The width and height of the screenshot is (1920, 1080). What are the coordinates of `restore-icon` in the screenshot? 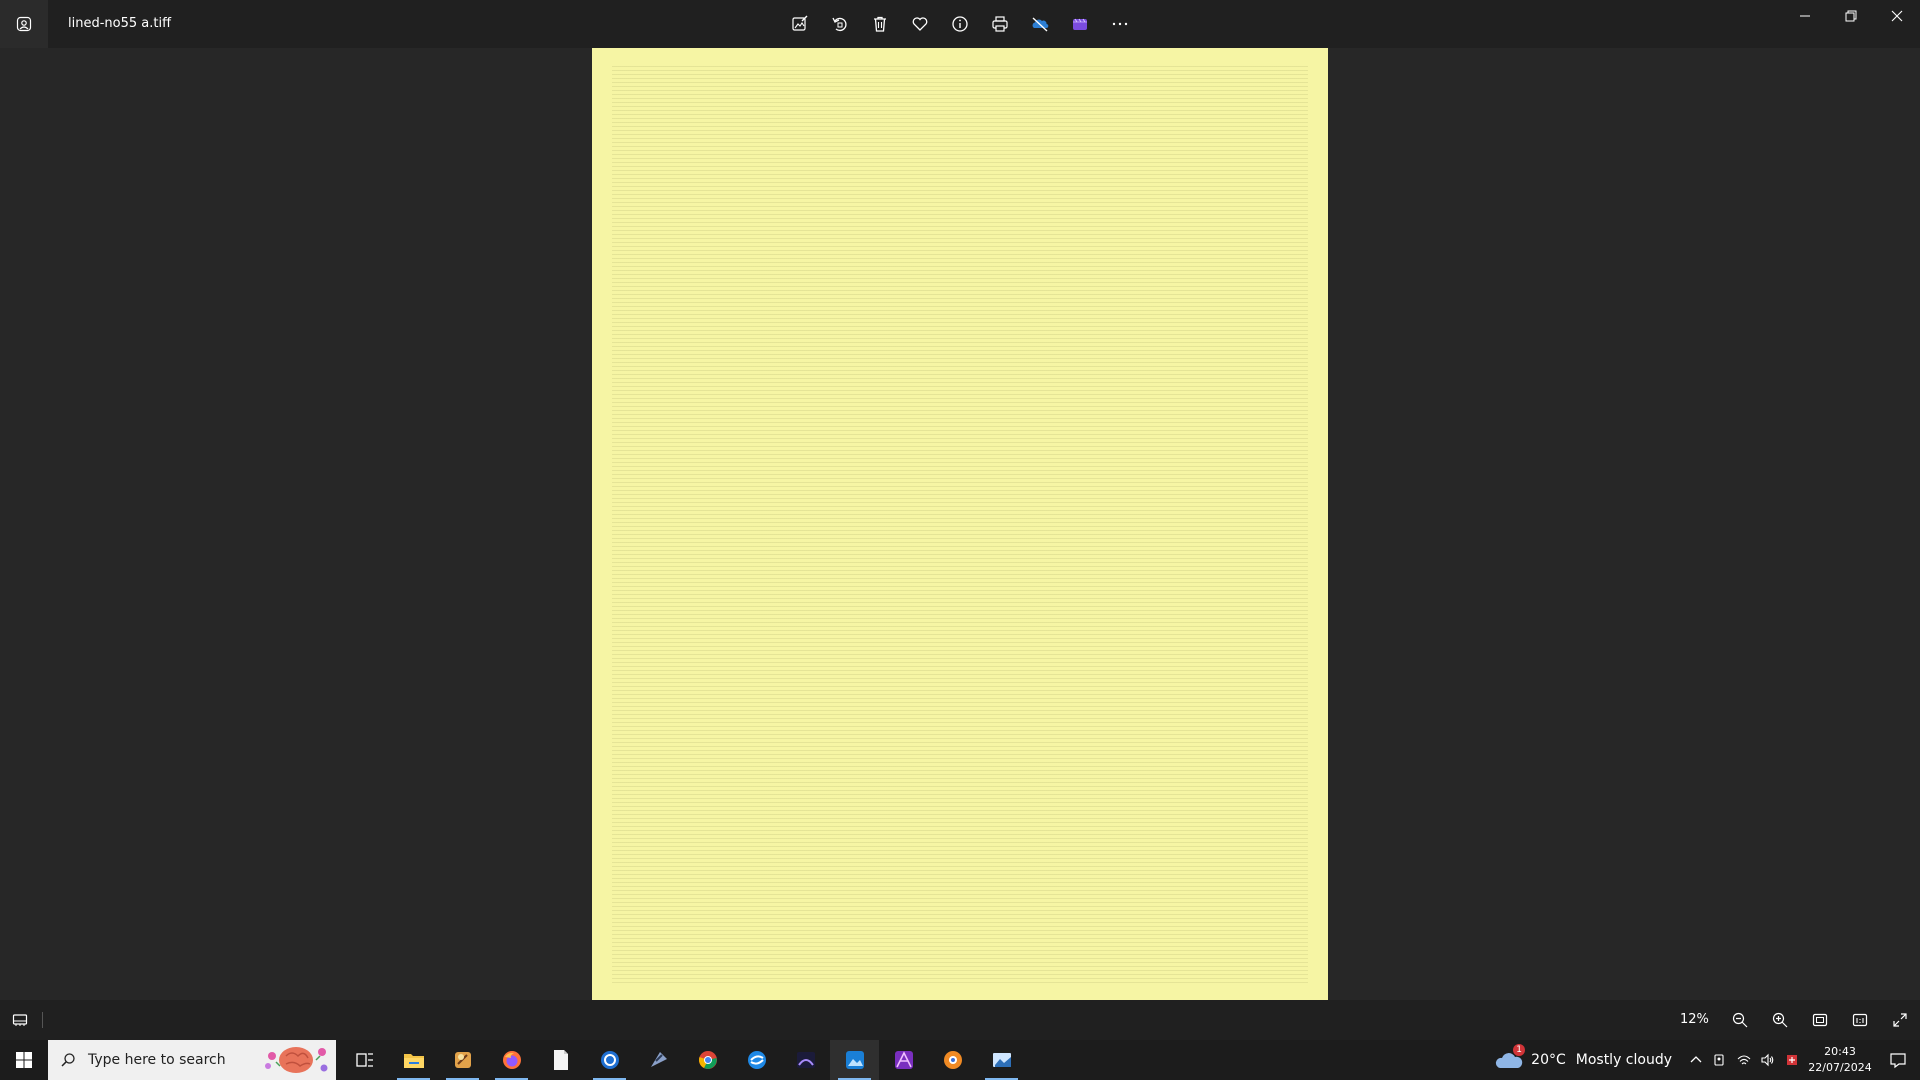 It's located at (1851, 16).